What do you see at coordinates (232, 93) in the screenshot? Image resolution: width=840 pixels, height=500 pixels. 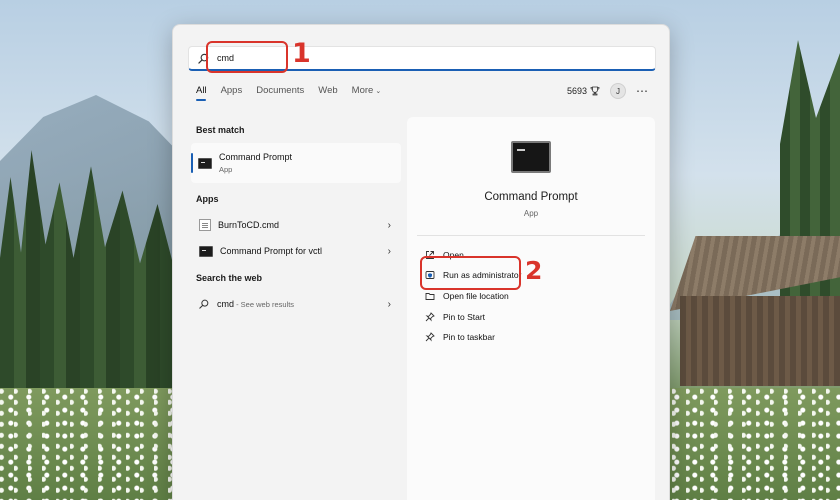 I see `tab-apps: Apps` at bounding box center [232, 93].